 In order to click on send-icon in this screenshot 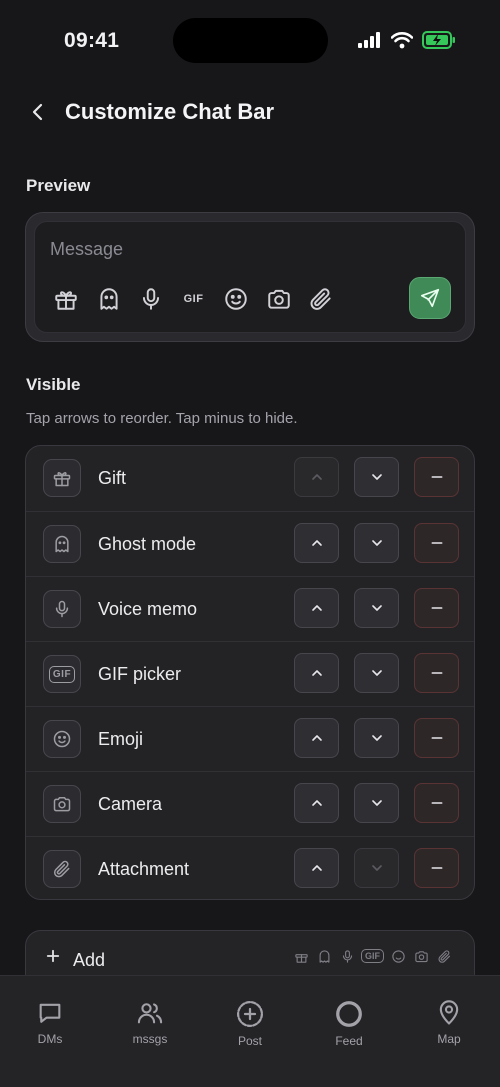, I will do `click(430, 298)`.